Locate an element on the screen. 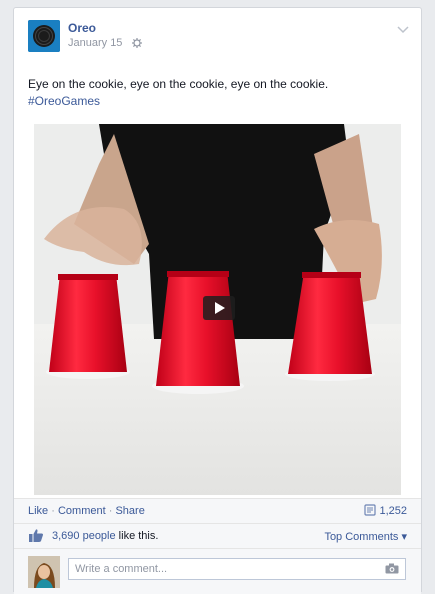 This screenshot has width=435, height=594. shares-counter: 1,252 is located at coordinates (385, 510).